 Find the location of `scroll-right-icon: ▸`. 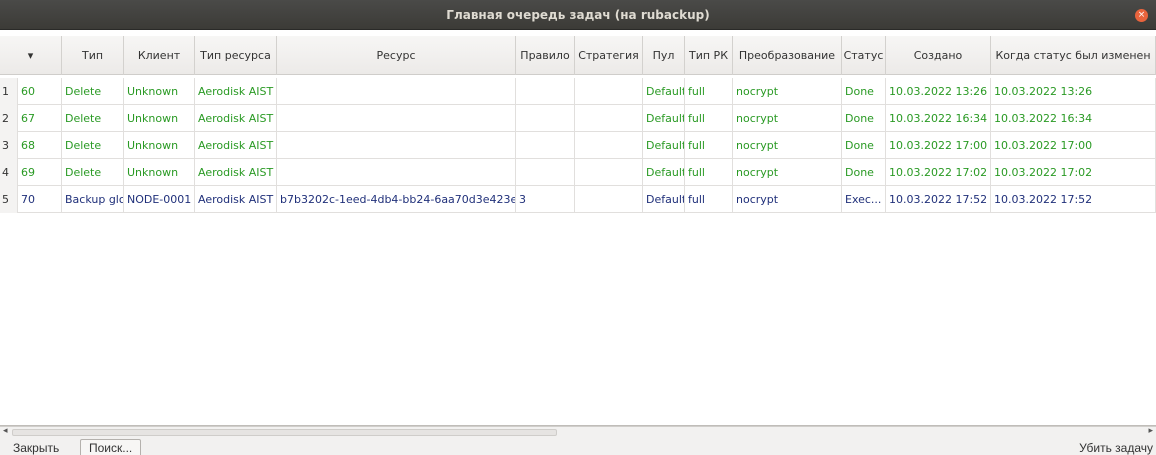

scroll-right-icon: ▸ is located at coordinates (1150, 431).